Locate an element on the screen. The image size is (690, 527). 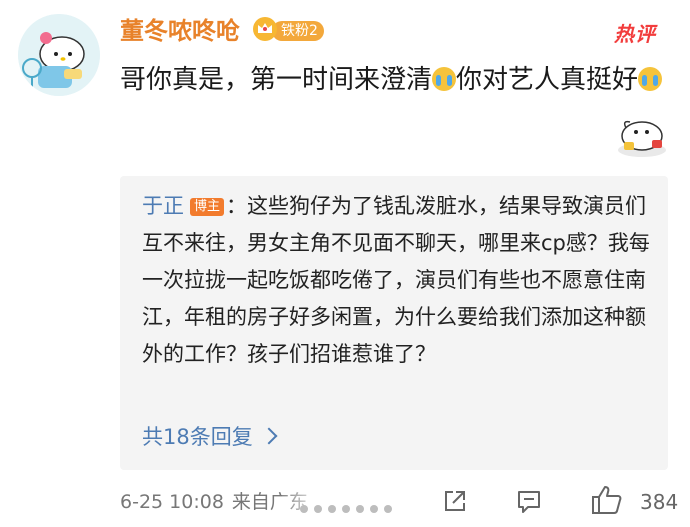
more-replies-link: 共18条回复 is located at coordinates (210, 437).